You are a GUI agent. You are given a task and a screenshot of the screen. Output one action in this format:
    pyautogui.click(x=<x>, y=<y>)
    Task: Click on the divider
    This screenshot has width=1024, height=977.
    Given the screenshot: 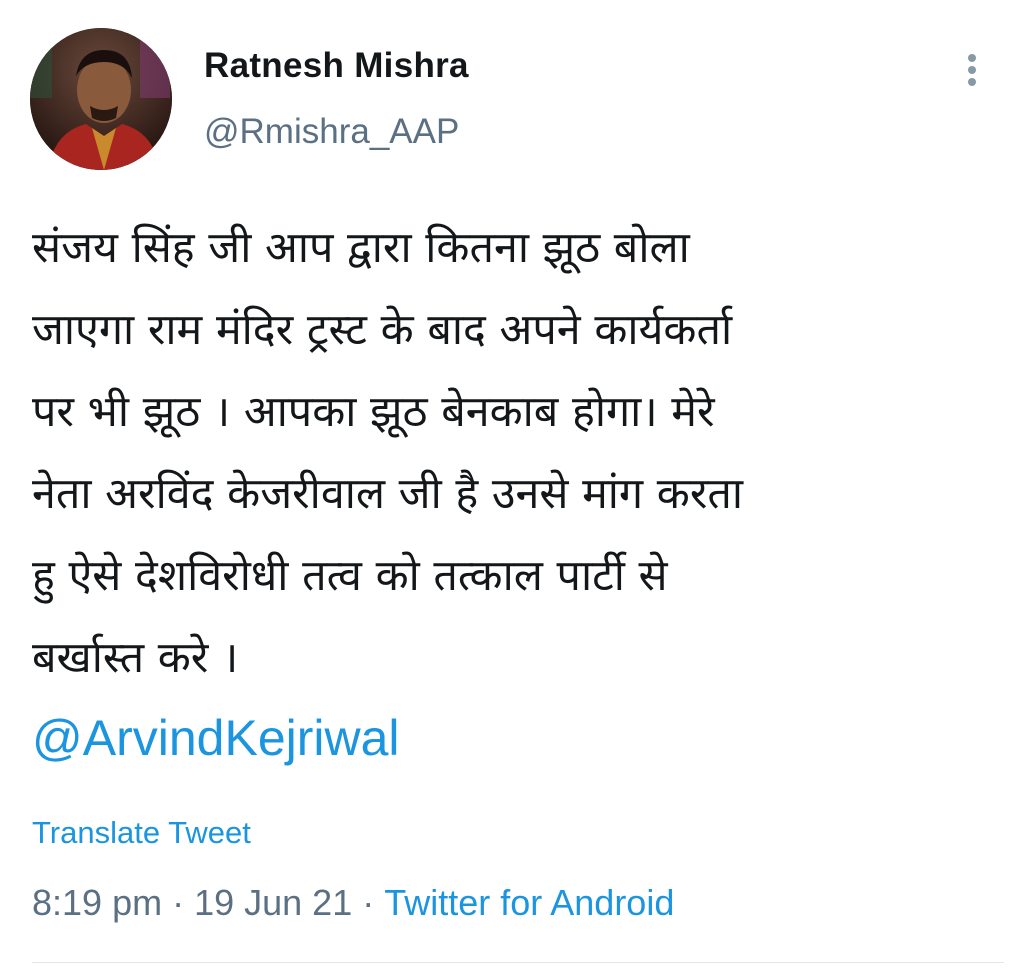 What is the action you would take?
    pyautogui.click(x=518, y=962)
    